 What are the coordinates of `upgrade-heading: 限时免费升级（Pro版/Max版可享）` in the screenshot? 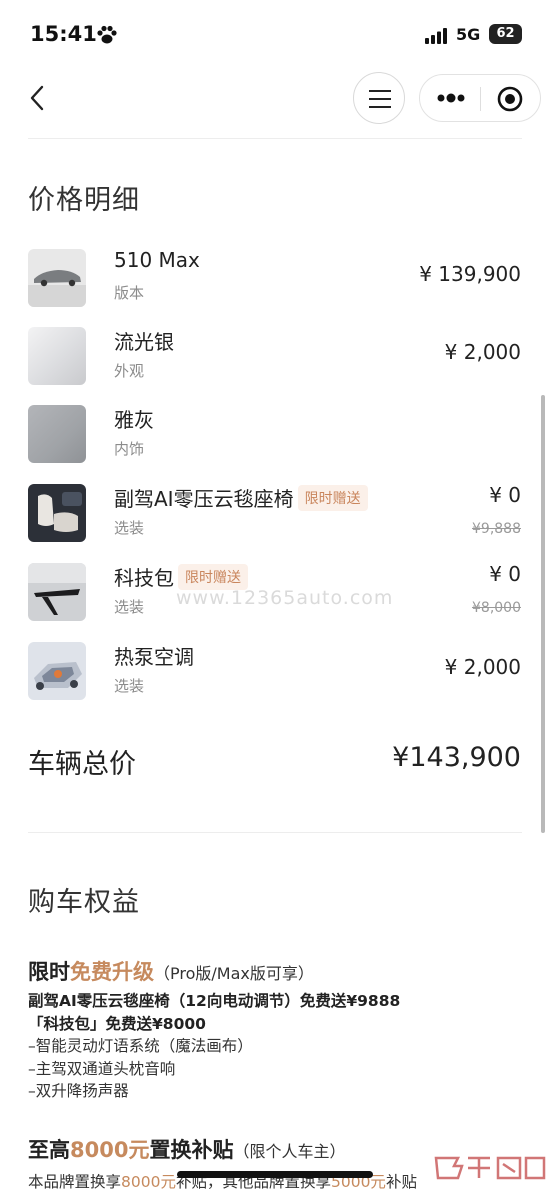 It's located at (171, 972).